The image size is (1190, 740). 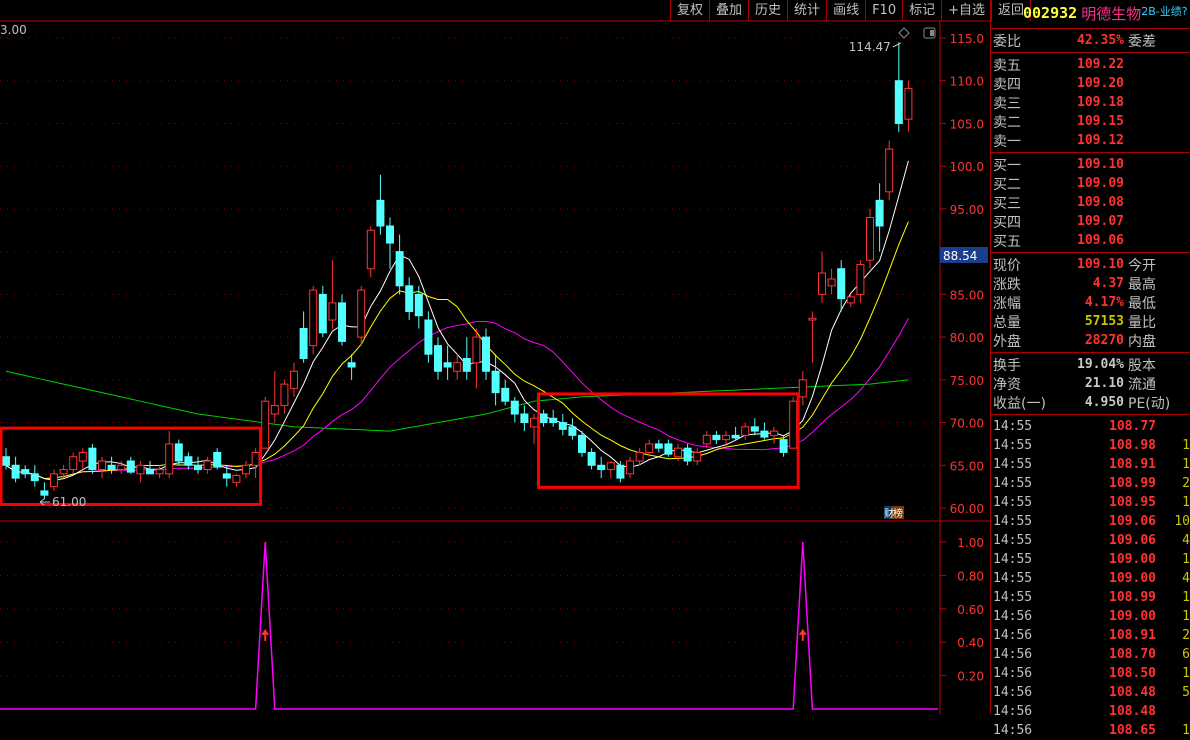 What do you see at coordinates (898, 513) in the screenshot?
I see `rank-badge: 榜` at bounding box center [898, 513].